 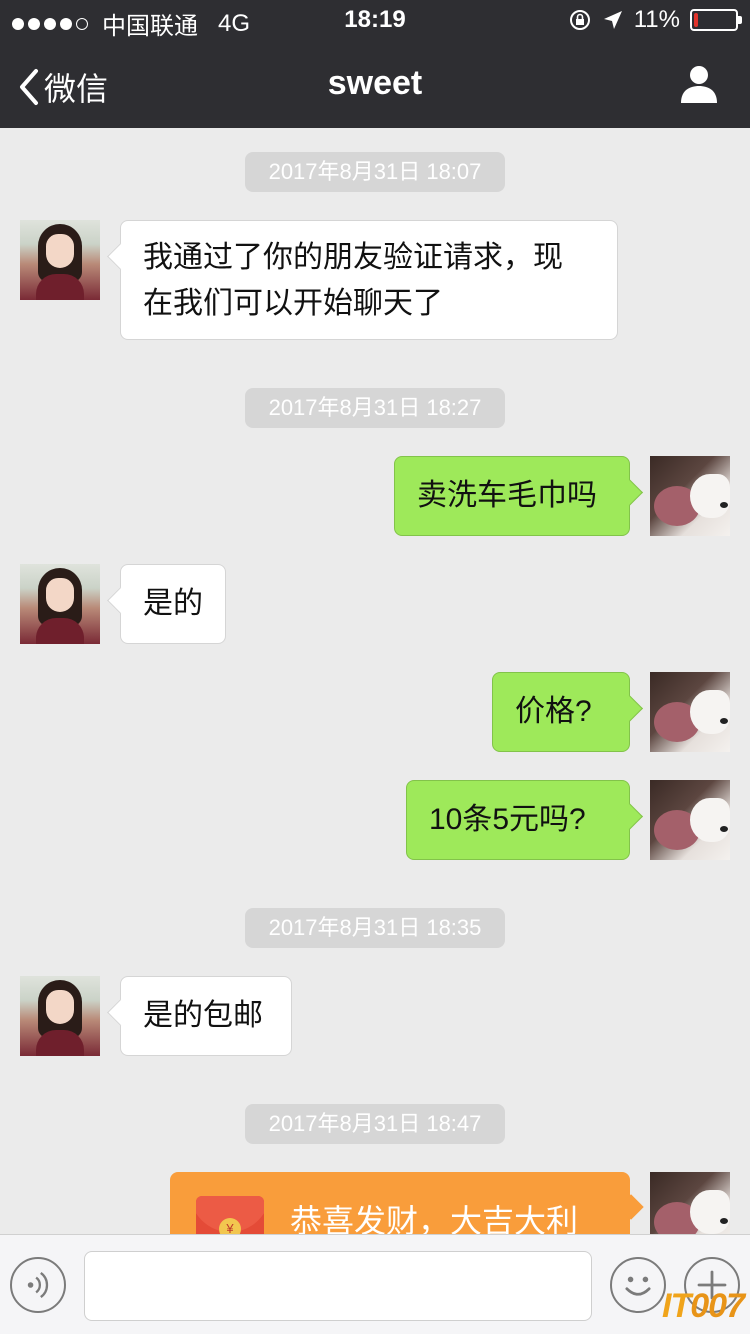 What do you see at coordinates (38, 1285) in the screenshot?
I see `voice-icon` at bounding box center [38, 1285].